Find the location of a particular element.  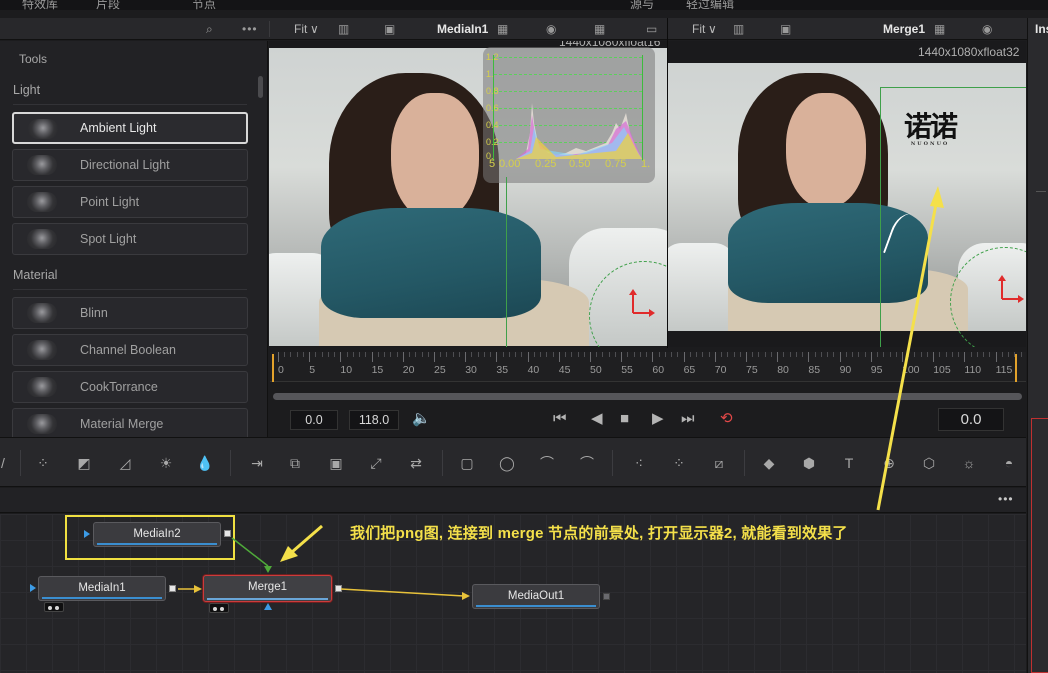

mediaout1-output-port is located at coordinates (606, 596).